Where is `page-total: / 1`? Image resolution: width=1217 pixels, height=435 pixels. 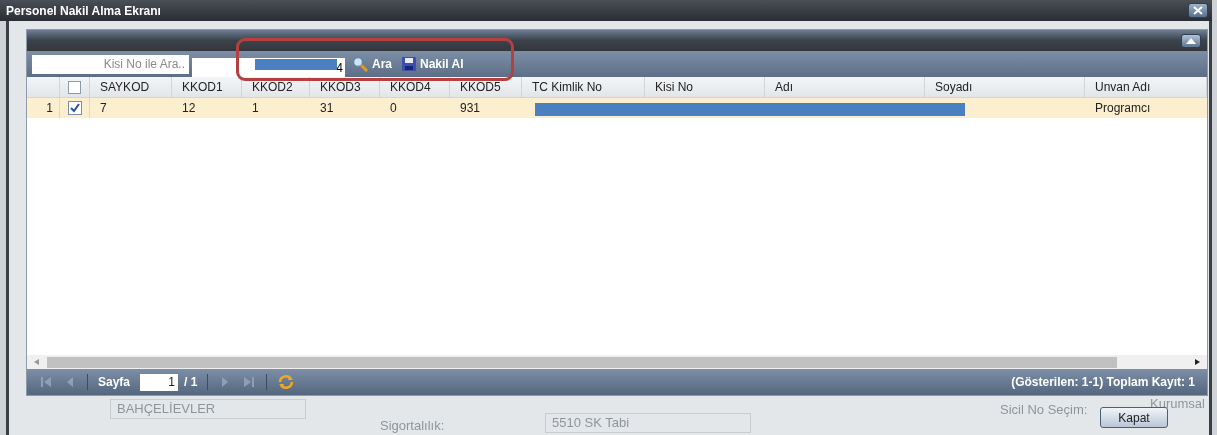 page-total: / 1 is located at coordinates (191, 382).